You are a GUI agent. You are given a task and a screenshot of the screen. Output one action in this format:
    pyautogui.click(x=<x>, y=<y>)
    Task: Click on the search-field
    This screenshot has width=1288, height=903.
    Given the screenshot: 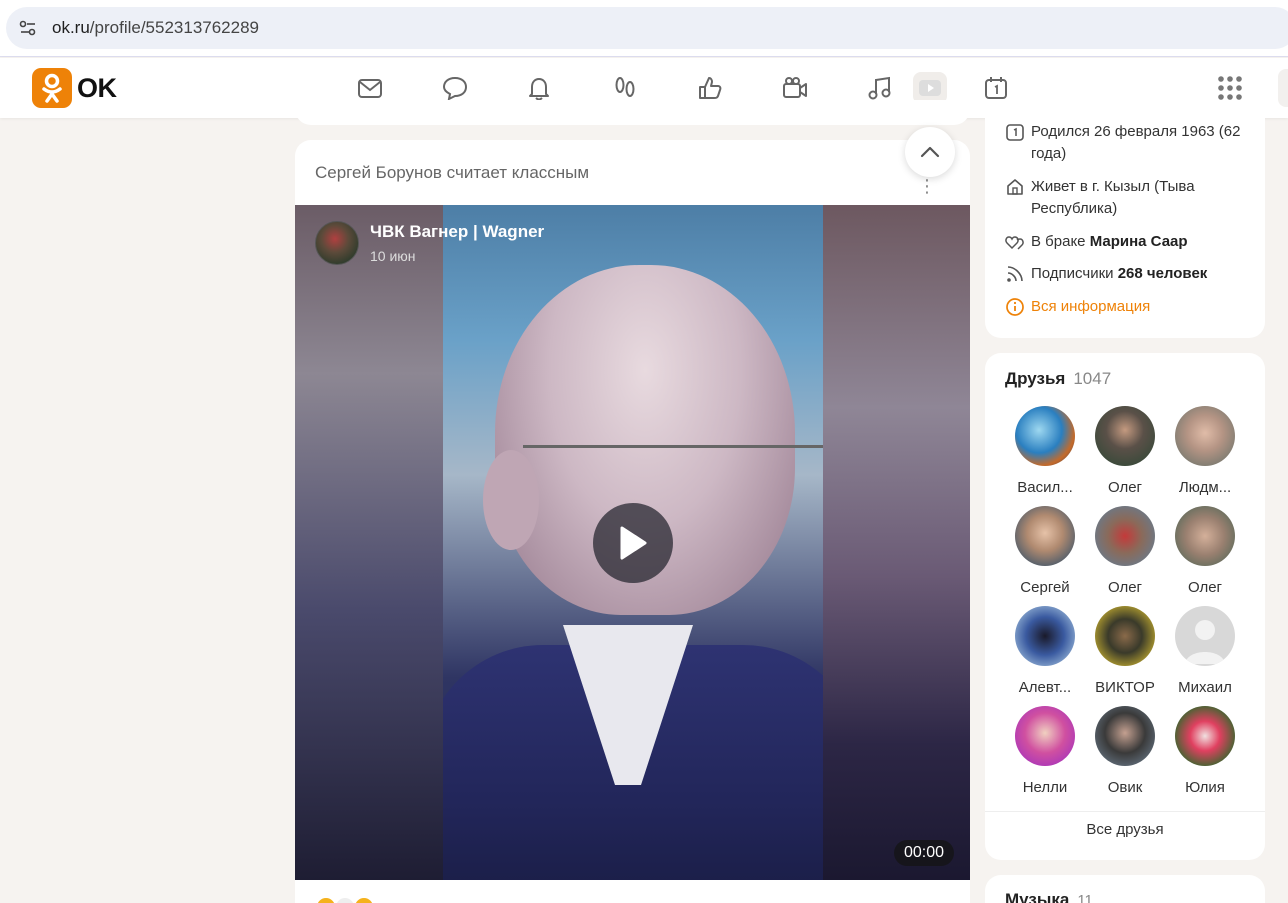 What is the action you would take?
    pyautogui.click(x=1283, y=88)
    